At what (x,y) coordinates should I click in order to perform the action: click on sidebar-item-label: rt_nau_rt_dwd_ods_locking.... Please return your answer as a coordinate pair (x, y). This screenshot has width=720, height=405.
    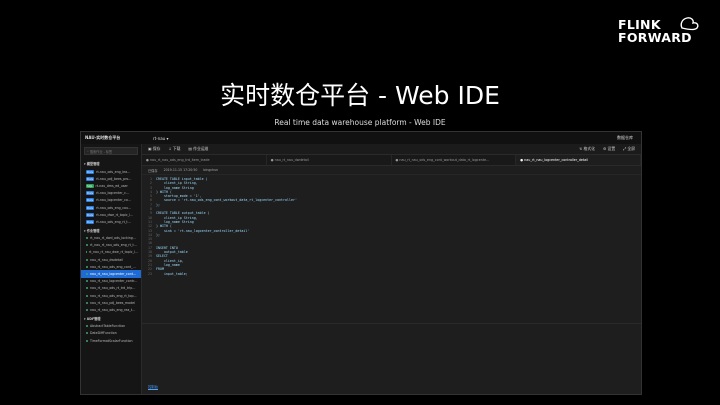
    Looking at the image, I should click on (113, 238).